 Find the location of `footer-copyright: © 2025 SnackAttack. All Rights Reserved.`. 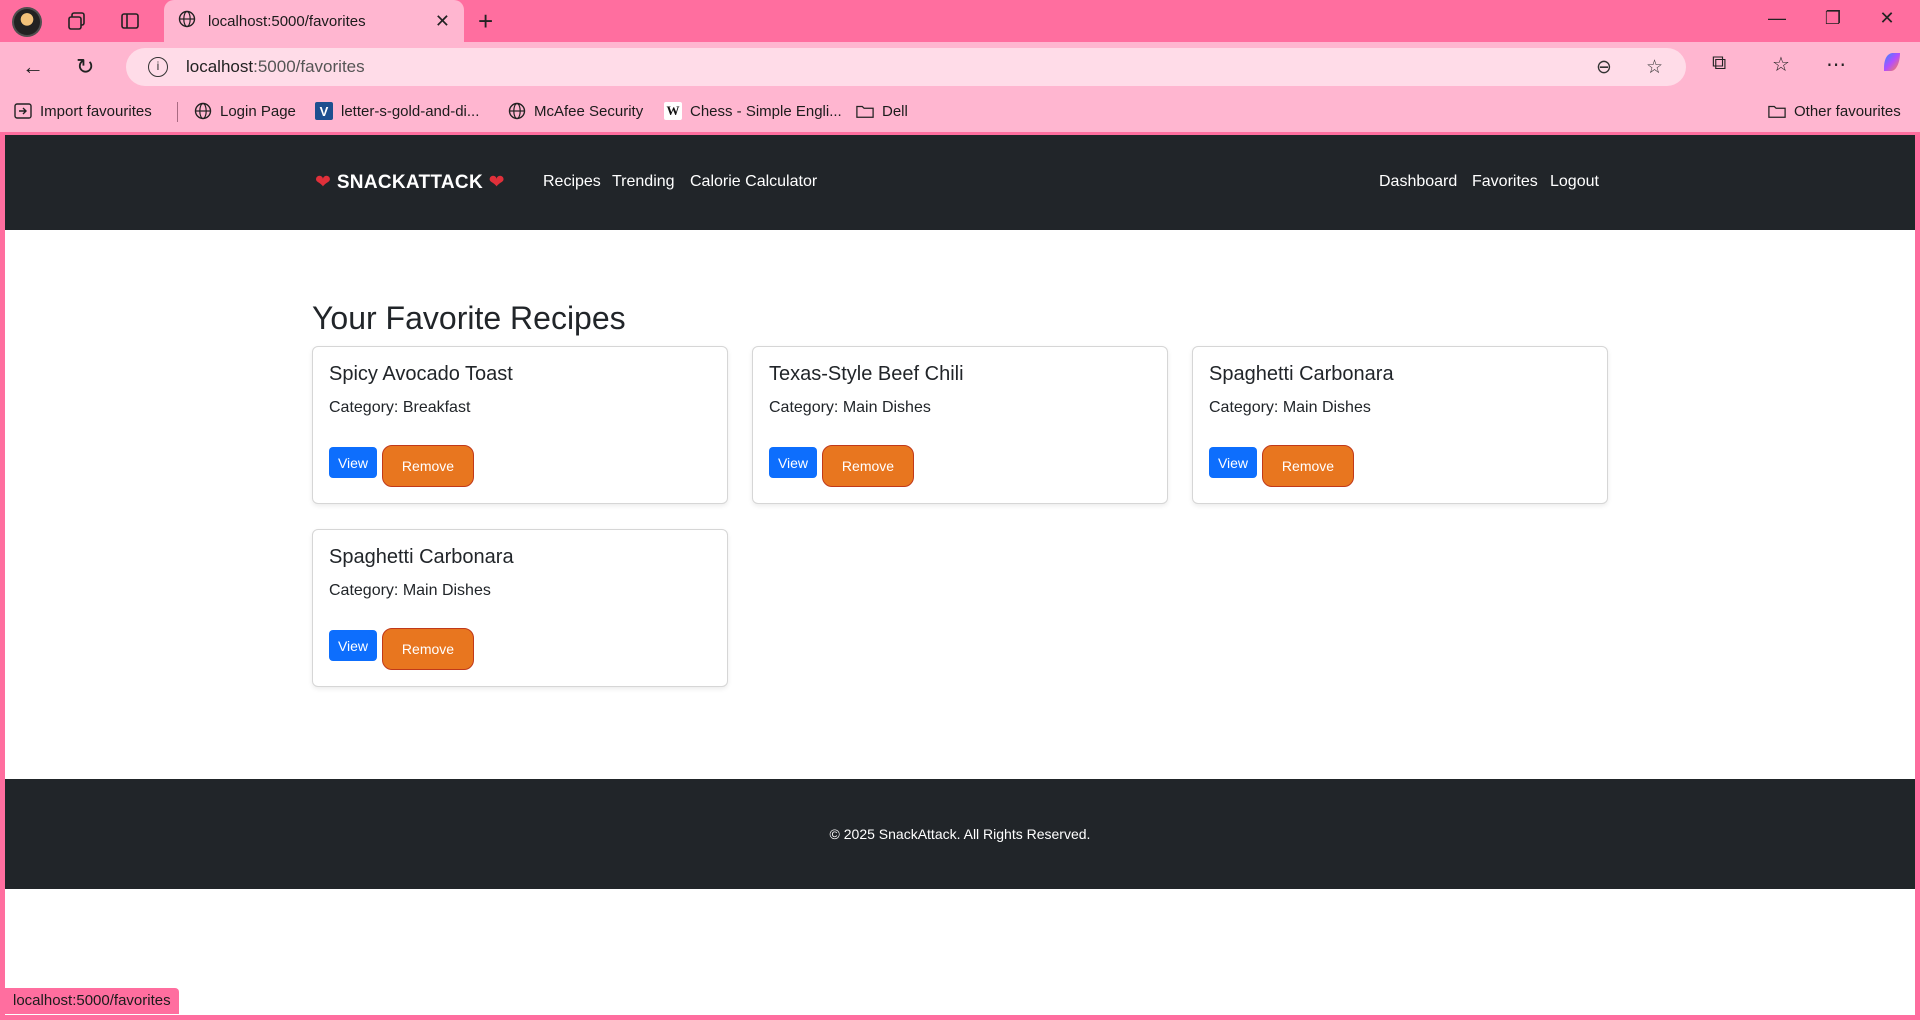

footer-copyright: © 2025 SnackAttack. All Rights Reserved. is located at coordinates (960, 834).